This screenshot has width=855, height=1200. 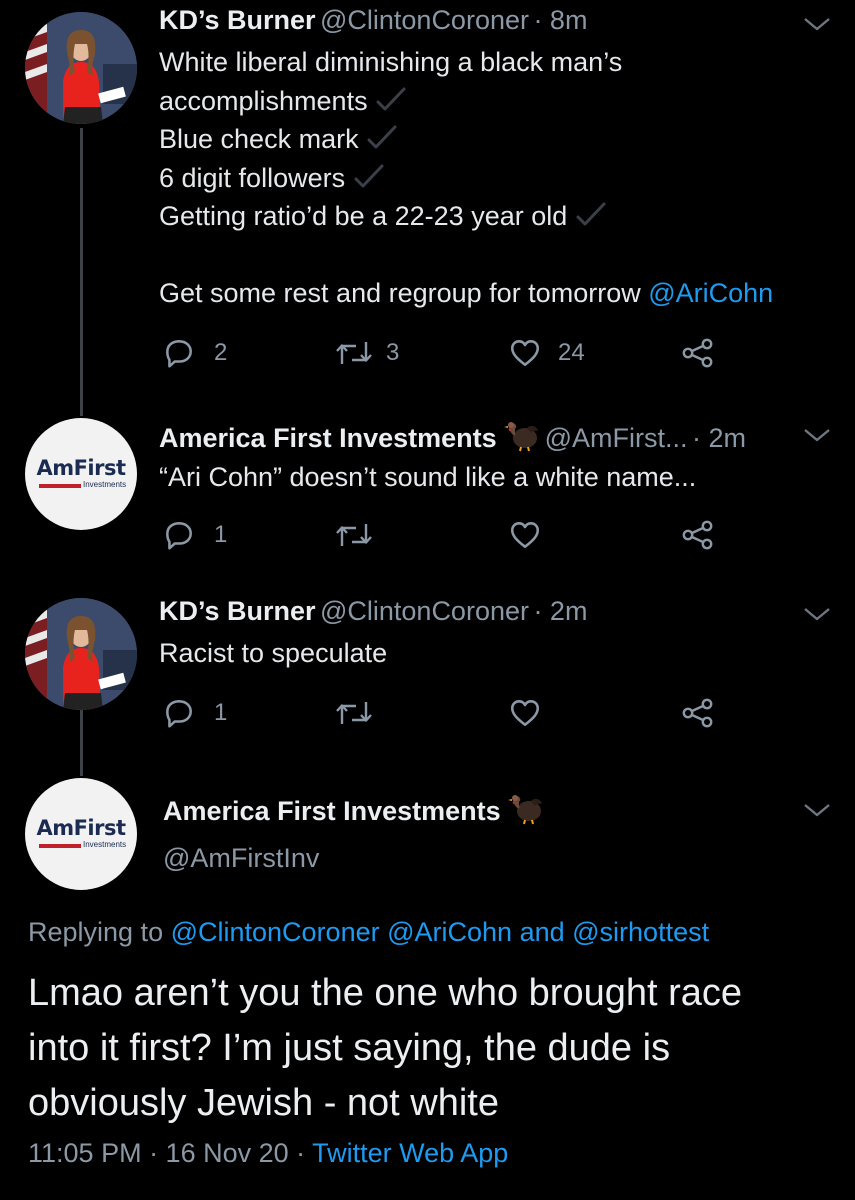 I want to click on author-handle: @AmFirstInv, so click(x=241, y=858).